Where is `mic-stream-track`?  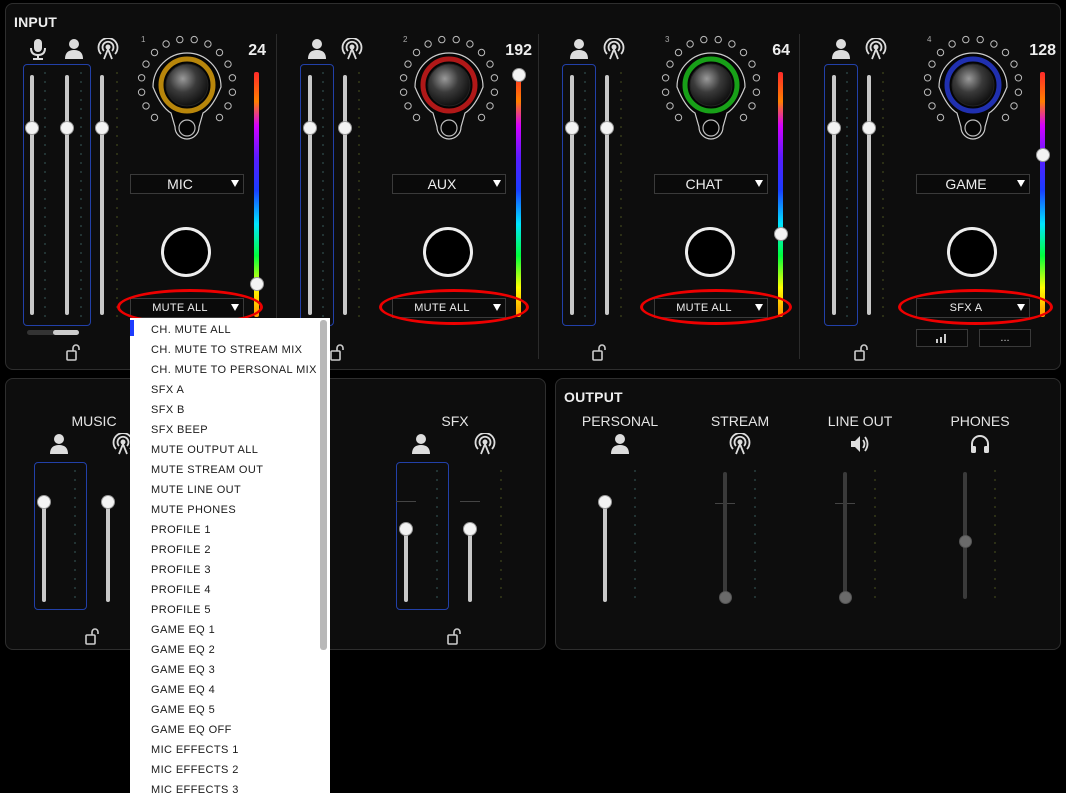
mic-stream-track is located at coordinates (102, 195).